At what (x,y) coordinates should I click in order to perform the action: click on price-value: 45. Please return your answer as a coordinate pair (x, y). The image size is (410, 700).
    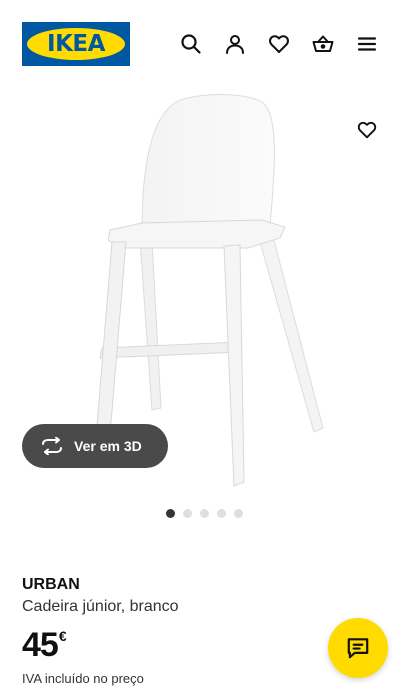
    Looking at the image, I should click on (40, 645).